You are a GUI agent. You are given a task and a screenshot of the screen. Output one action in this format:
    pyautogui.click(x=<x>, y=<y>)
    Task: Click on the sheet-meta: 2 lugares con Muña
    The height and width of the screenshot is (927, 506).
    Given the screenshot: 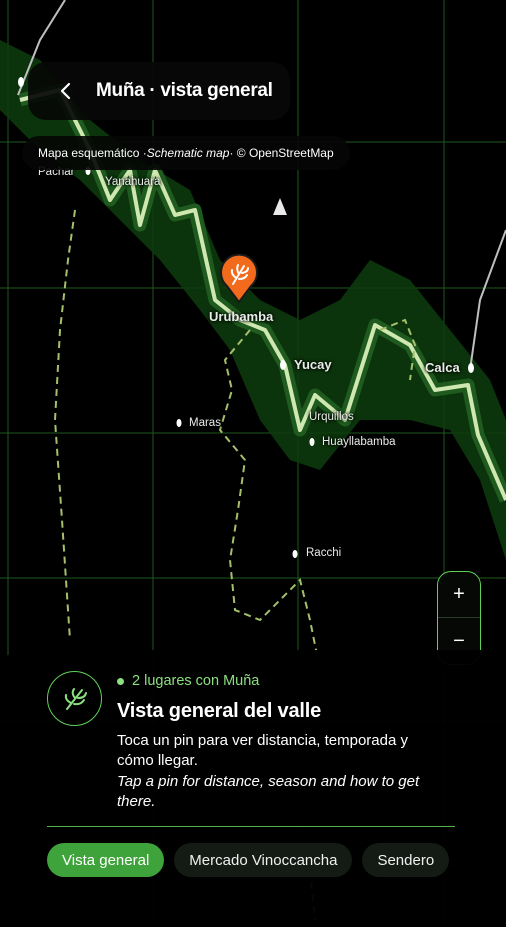 What is the action you would take?
    pyautogui.click(x=188, y=681)
    